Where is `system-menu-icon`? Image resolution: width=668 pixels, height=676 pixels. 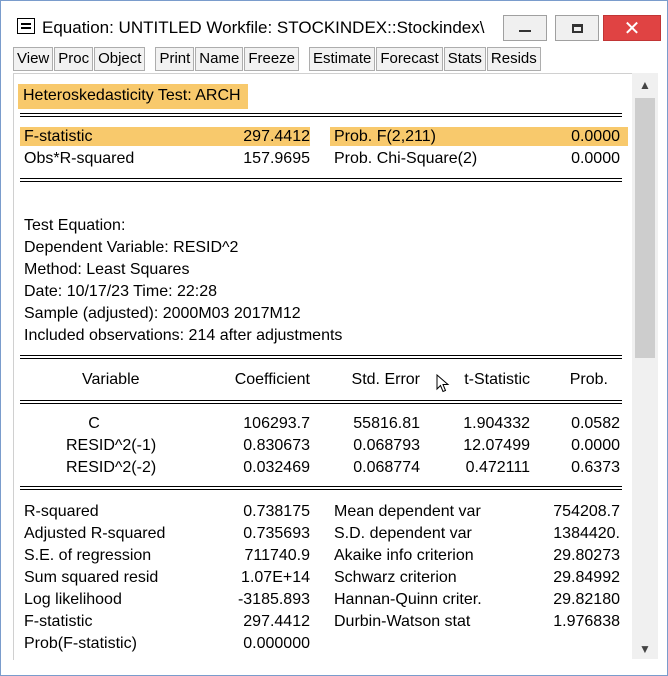
system-menu-icon is located at coordinates (26, 26).